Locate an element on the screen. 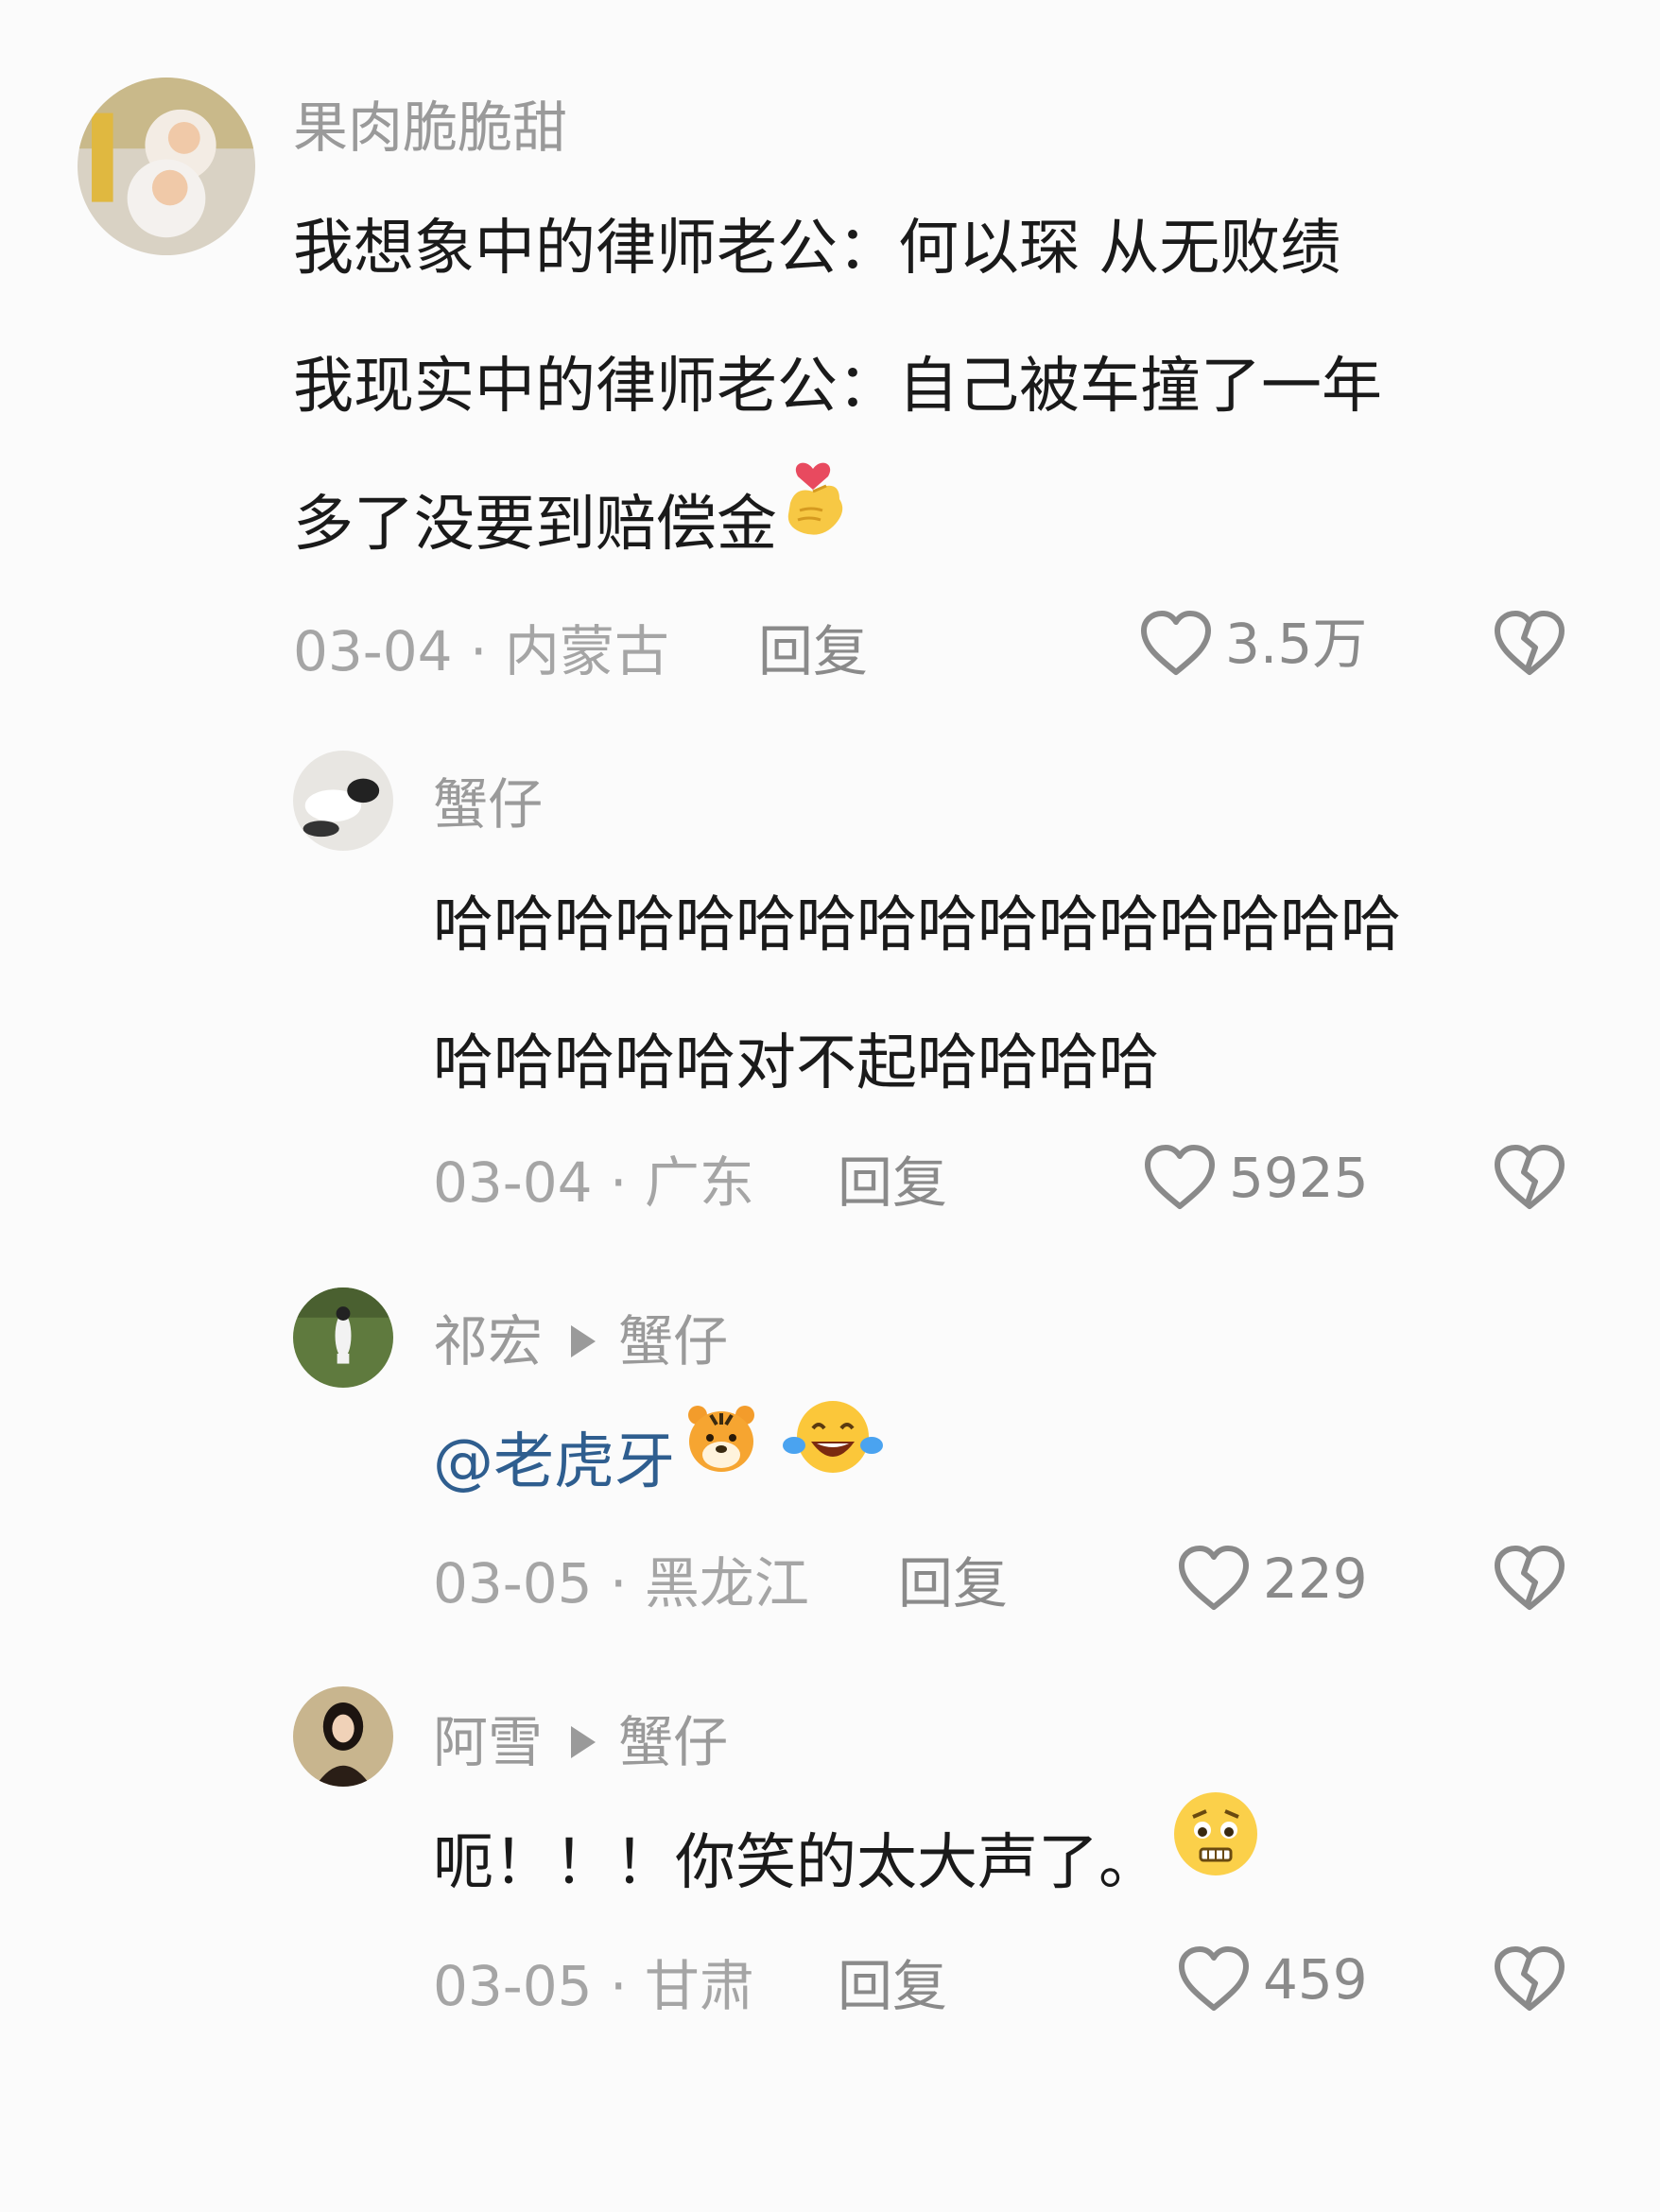 This screenshot has height=2212, width=1660. comment-meta: 03-05 · 甘肃 is located at coordinates (593, 1986).